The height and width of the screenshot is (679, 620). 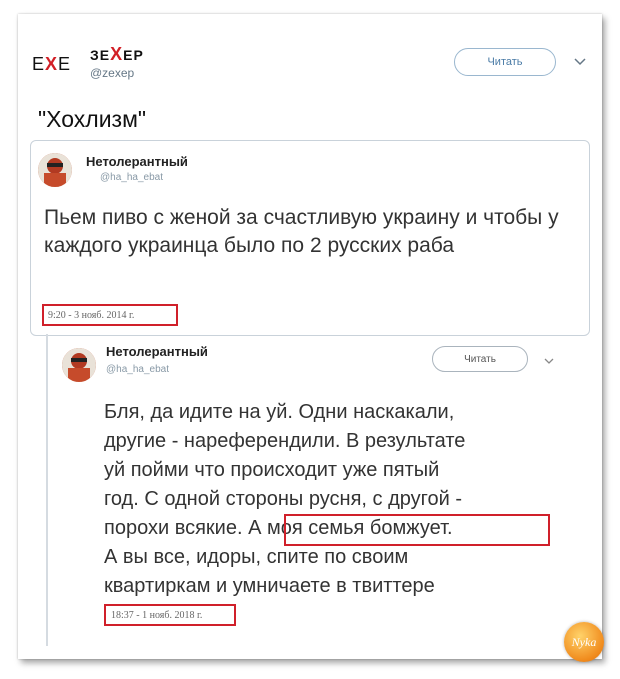 What do you see at coordinates (285, 441) in the screenshot?
I see `text-line: другие - нареферендили. В результате` at bounding box center [285, 441].